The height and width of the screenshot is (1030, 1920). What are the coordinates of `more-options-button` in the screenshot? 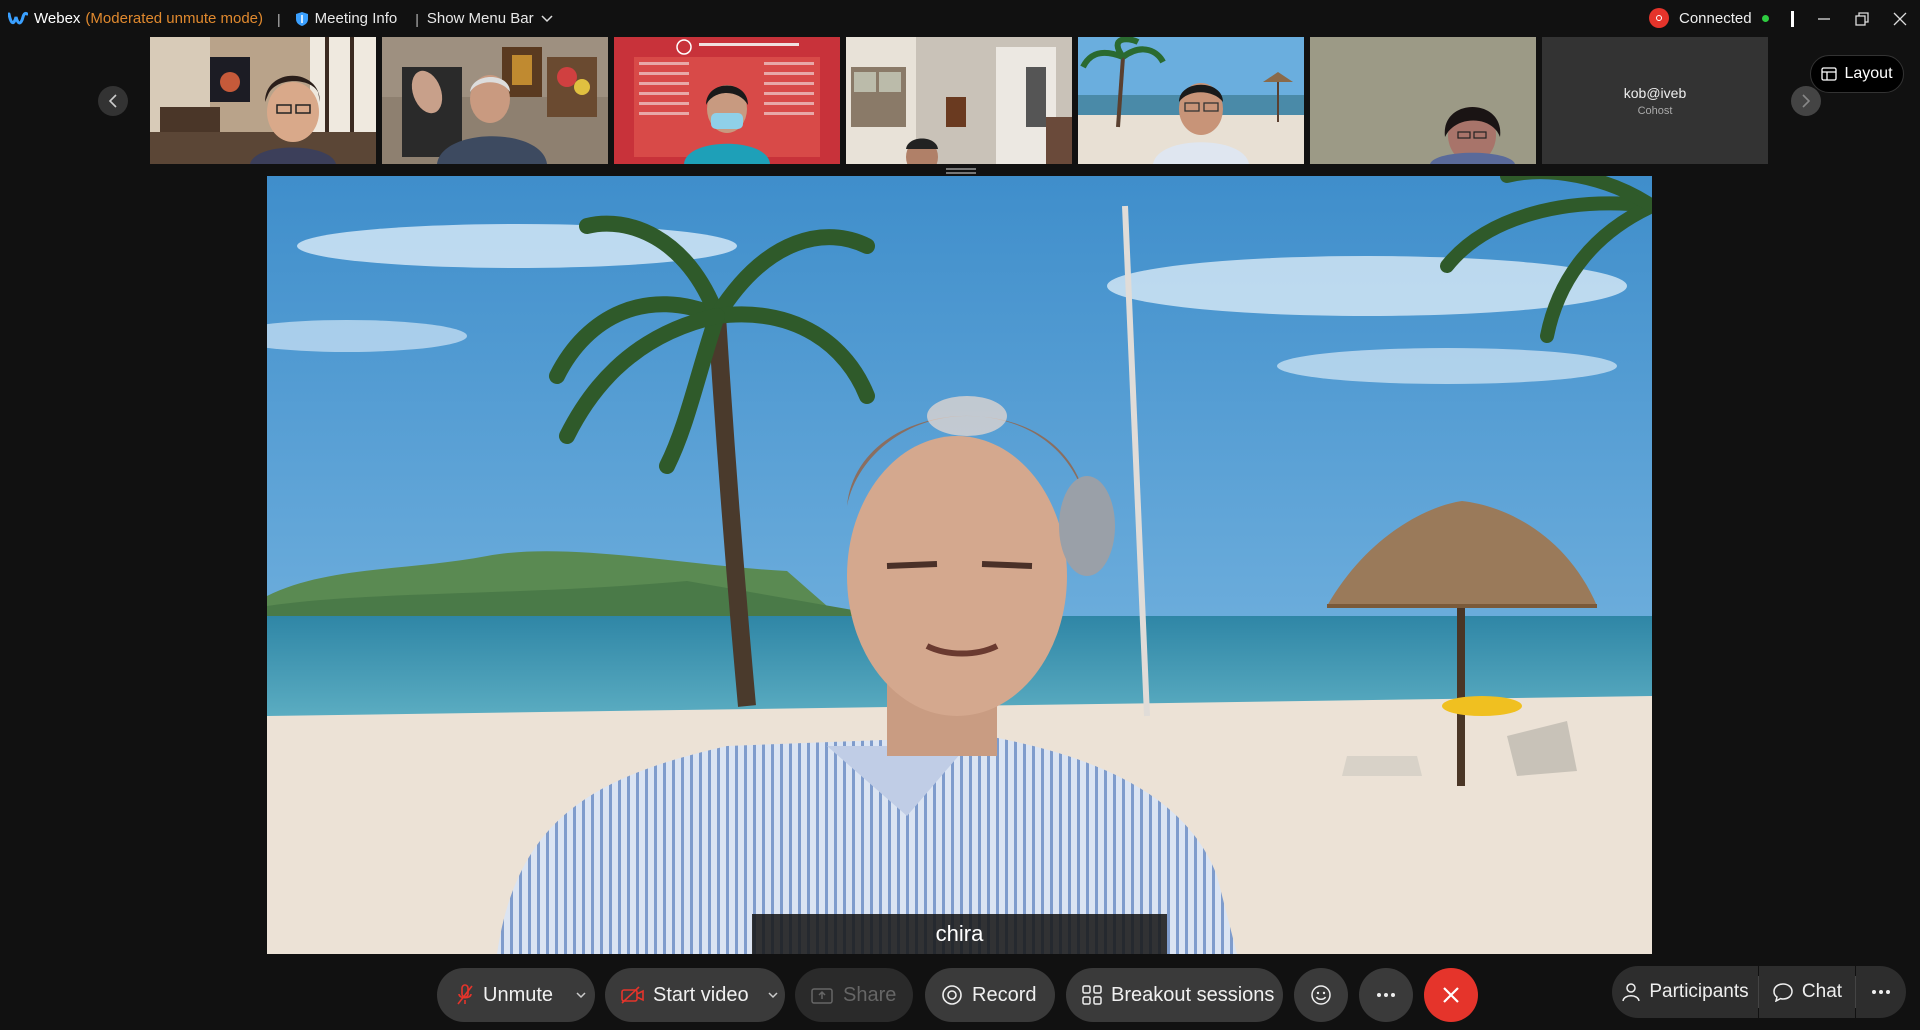 It's located at (1386, 995).